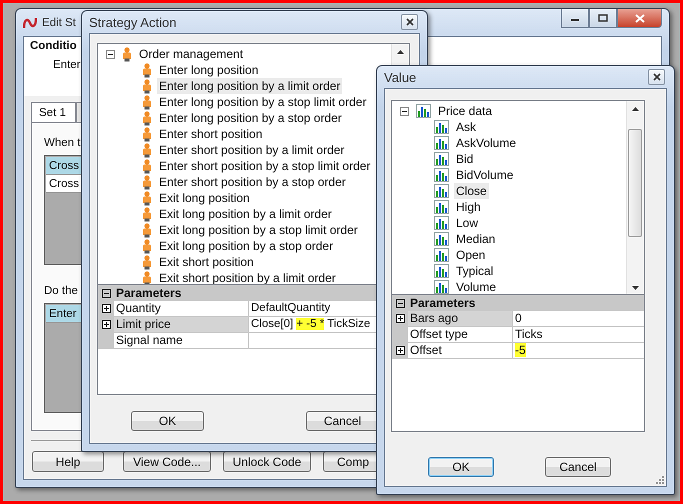 The image size is (683, 504). What do you see at coordinates (660, 480) in the screenshot?
I see `resize-grip-icon` at bounding box center [660, 480].